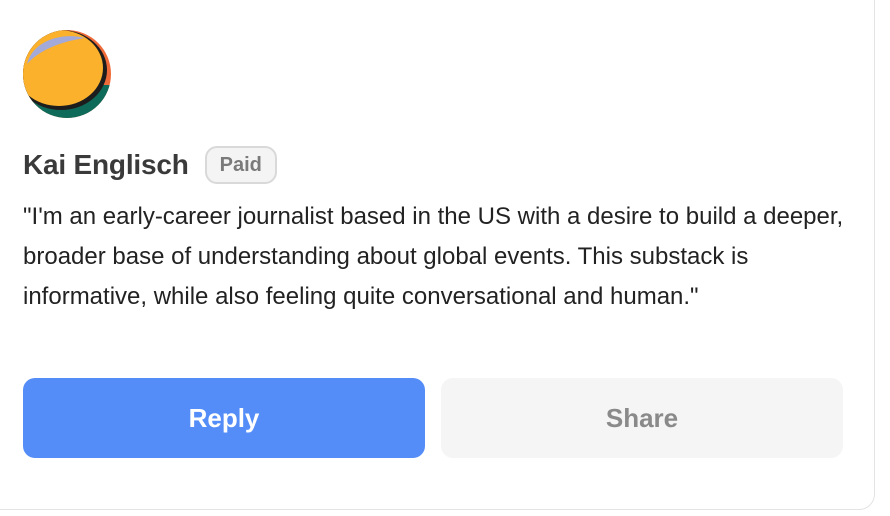  I want to click on author-row: Kai Englisch Paid, so click(150, 165).